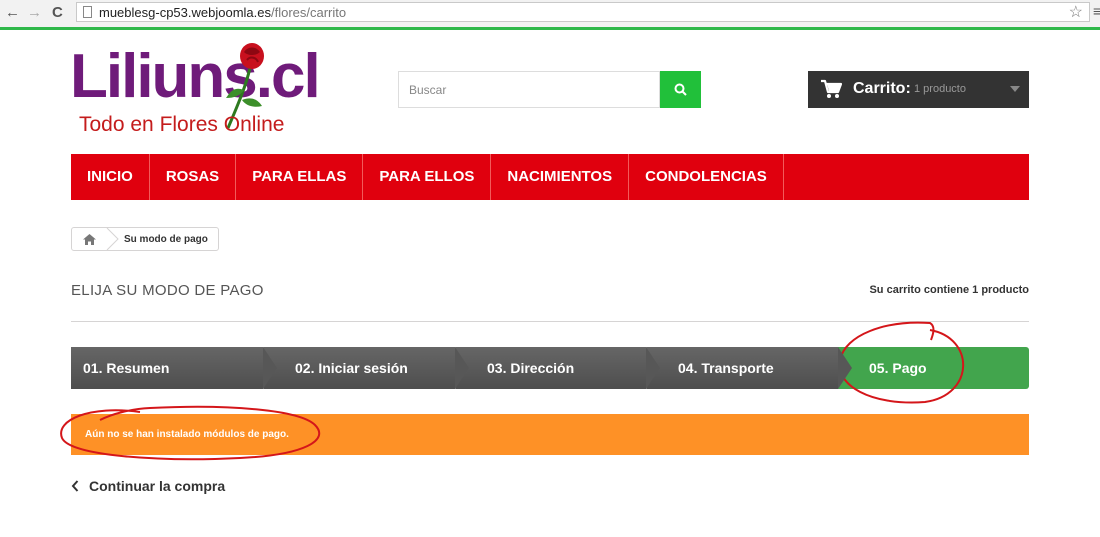 The width and height of the screenshot is (1100, 537). Describe the element at coordinates (300, 177) in the screenshot. I see `menu-item-para-ellas: PARA ELLAS` at that location.